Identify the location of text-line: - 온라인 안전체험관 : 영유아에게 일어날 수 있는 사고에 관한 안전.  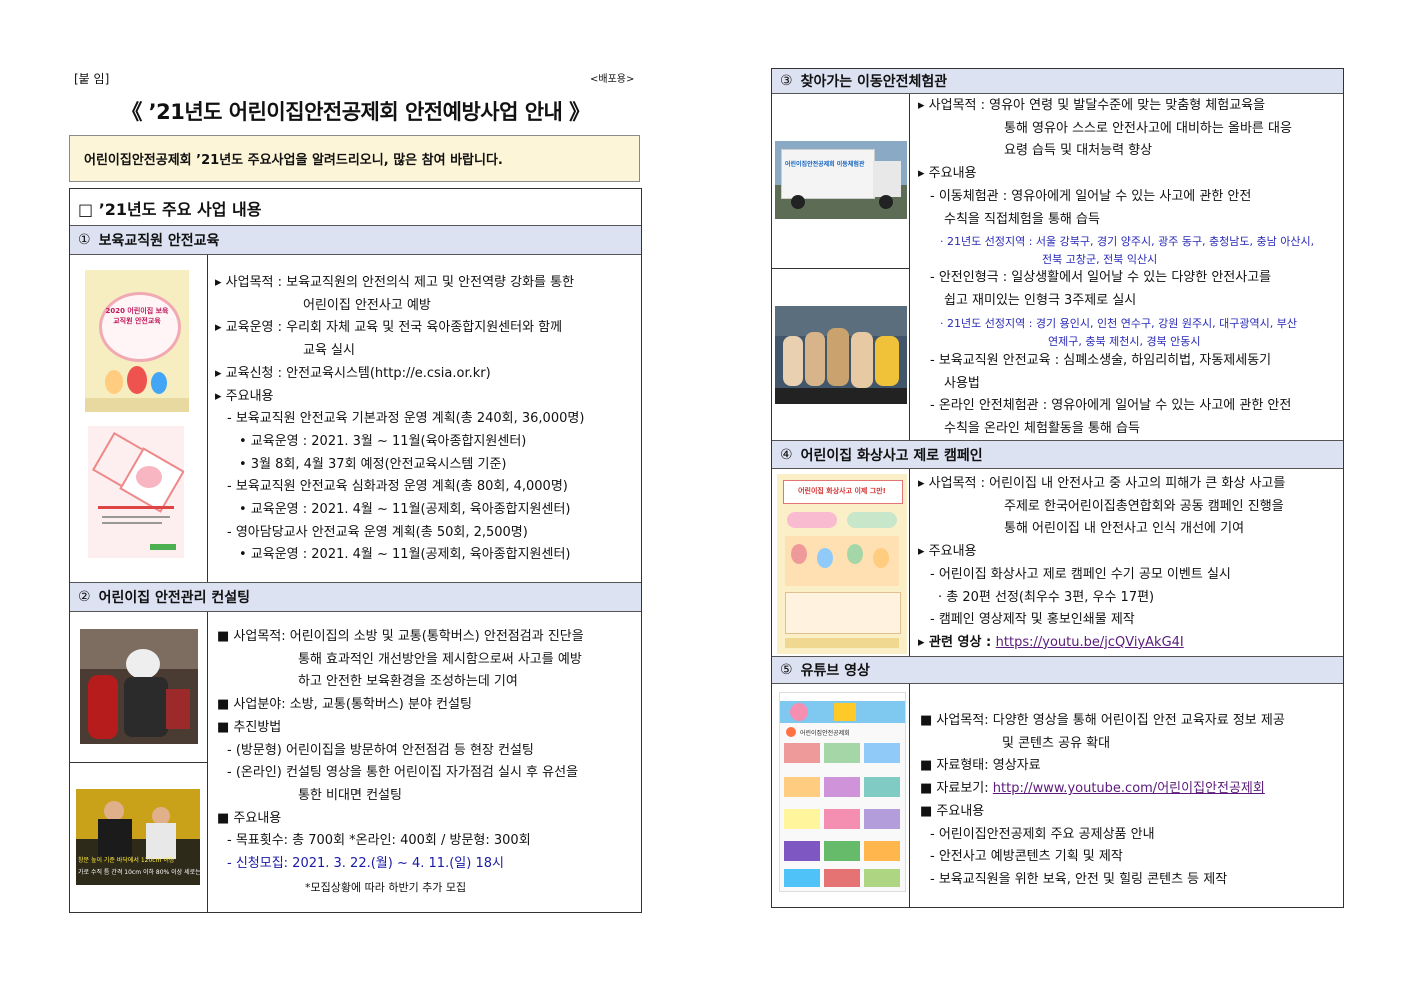
(1111, 406).